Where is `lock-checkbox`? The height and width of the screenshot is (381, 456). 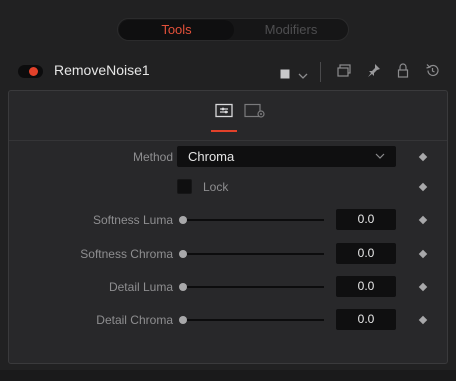
lock-checkbox is located at coordinates (184, 186).